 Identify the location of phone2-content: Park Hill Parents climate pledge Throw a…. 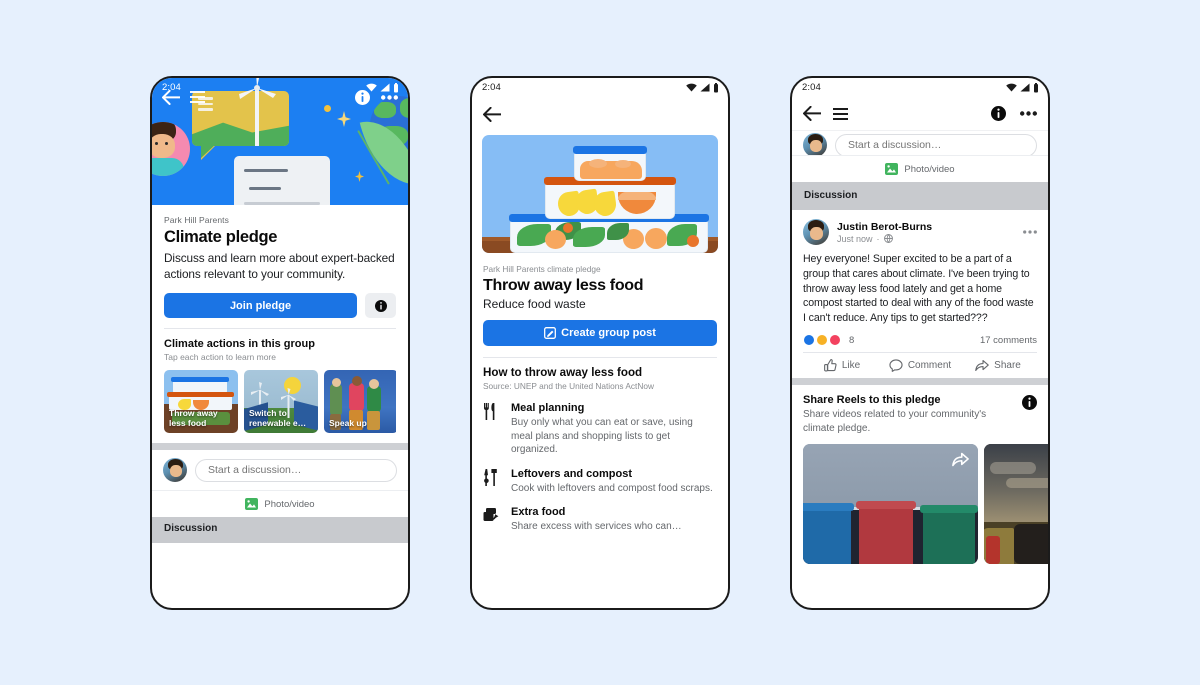
(600, 393).